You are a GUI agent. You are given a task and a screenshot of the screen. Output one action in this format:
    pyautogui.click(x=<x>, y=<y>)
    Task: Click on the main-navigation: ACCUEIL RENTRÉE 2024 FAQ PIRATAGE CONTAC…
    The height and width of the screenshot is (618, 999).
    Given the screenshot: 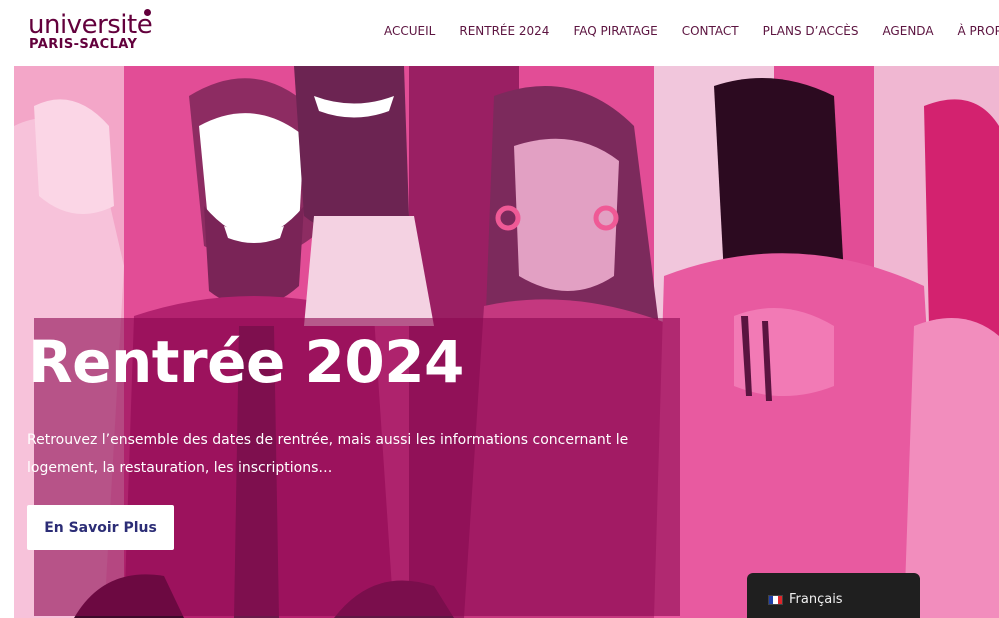 What is the action you would take?
    pyautogui.click(x=685, y=32)
    